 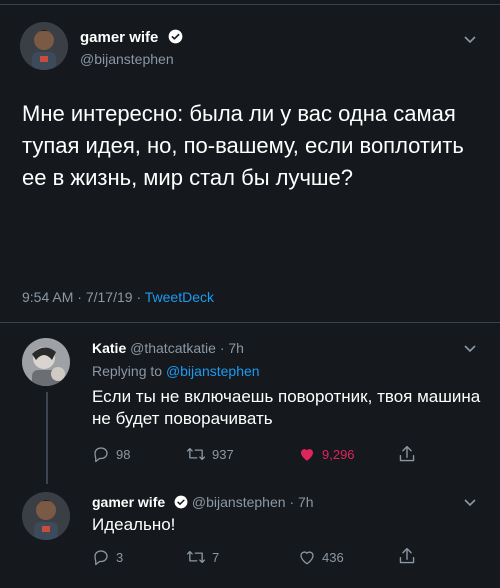 I want to click on reply1-like-button: 9,296, so click(x=326, y=454).